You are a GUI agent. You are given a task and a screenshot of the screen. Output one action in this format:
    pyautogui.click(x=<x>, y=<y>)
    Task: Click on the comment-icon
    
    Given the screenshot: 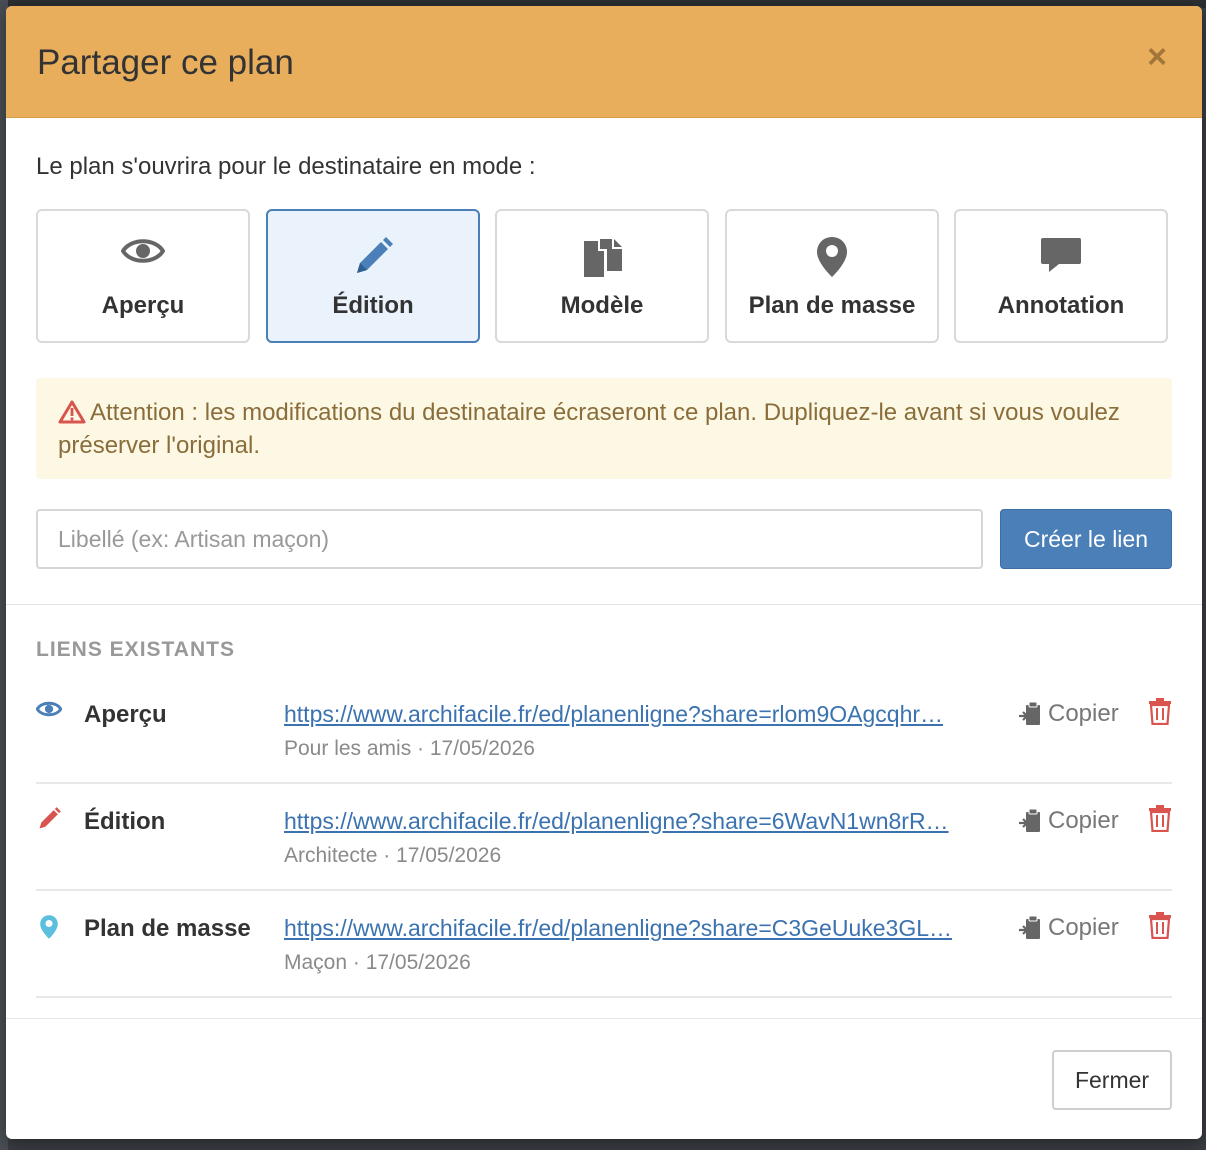 What is the action you would take?
    pyautogui.click(x=1061, y=255)
    